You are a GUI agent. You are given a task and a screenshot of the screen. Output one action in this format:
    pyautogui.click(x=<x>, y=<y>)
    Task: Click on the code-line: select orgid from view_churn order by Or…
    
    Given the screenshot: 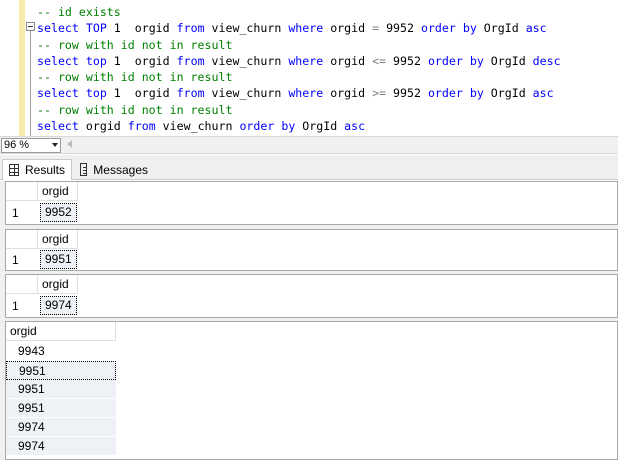 What is the action you would take?
    pyautogui.click(x=299, y=126)
    